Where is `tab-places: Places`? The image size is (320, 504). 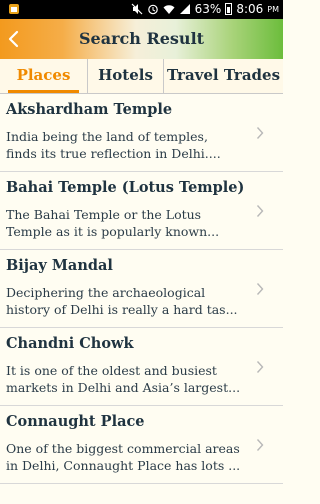
tab-places: Places is located at coordinates (43, 76).